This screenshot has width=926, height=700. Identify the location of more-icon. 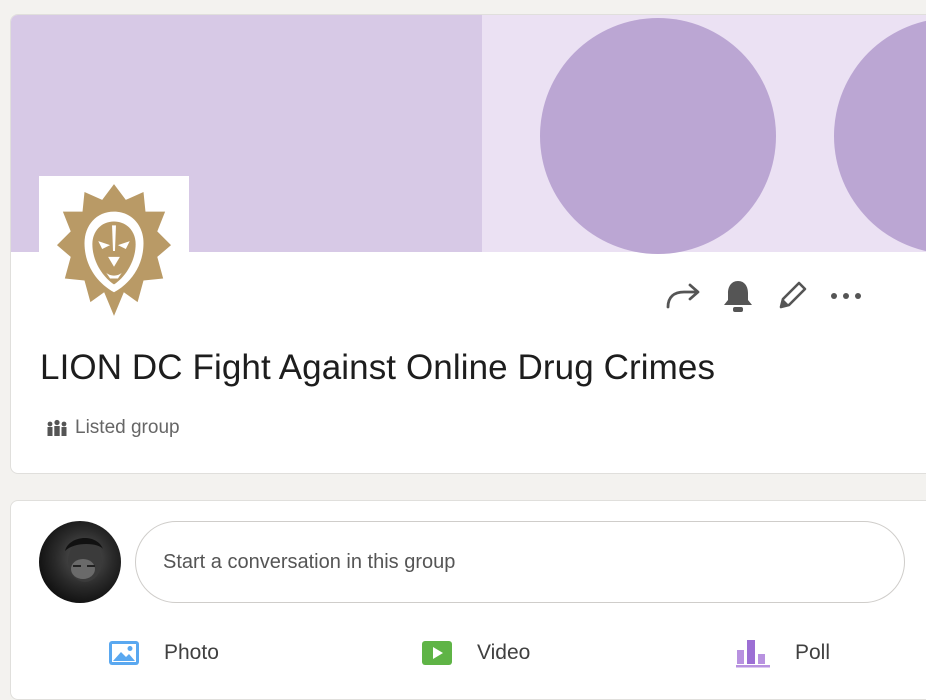
(846, 296).